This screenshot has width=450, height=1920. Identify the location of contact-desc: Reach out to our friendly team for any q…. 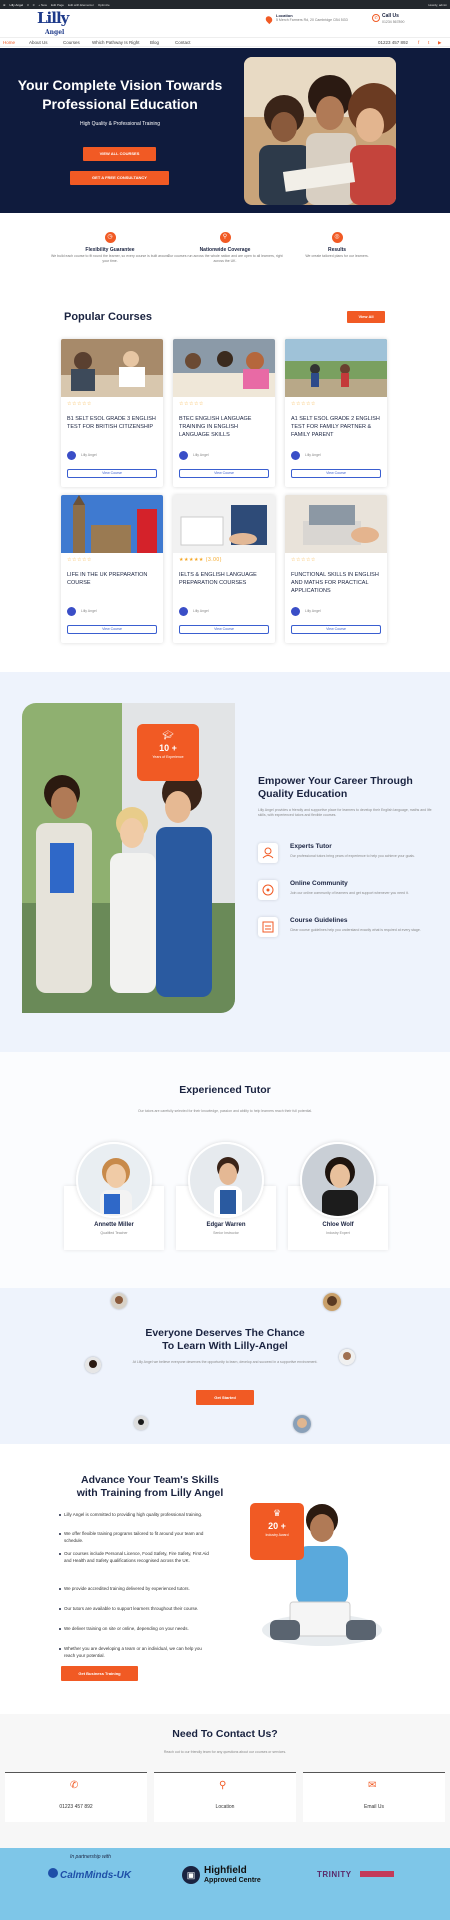
(225, 1752).